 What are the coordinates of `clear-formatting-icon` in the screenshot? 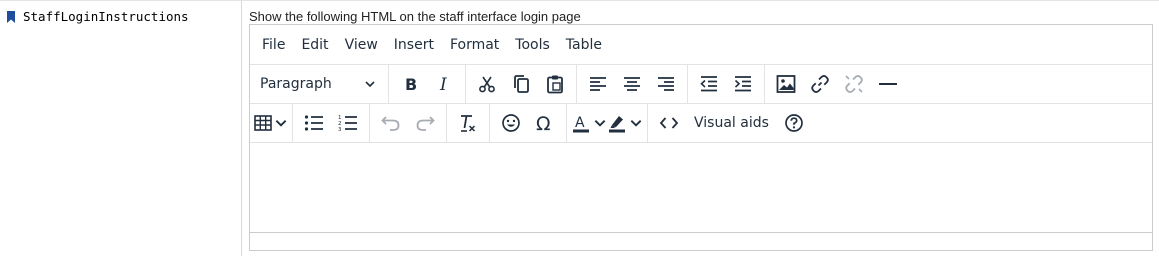 It's located at (468, 123).